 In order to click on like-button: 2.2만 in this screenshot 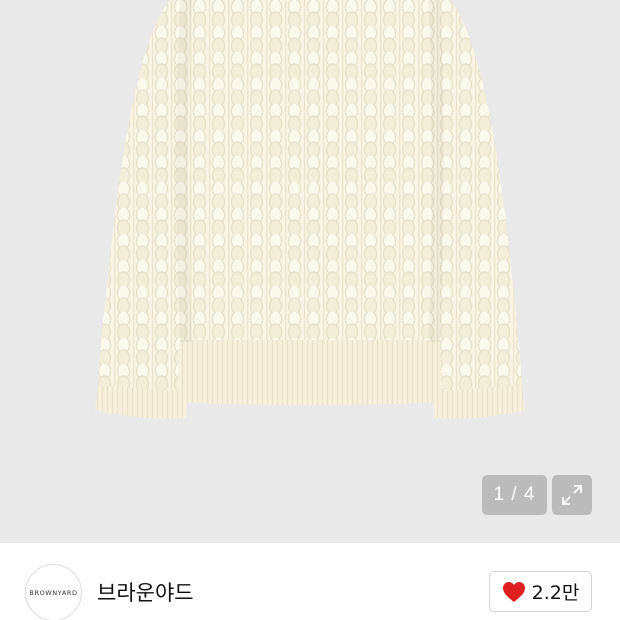, I will do `click(540, 591)`.